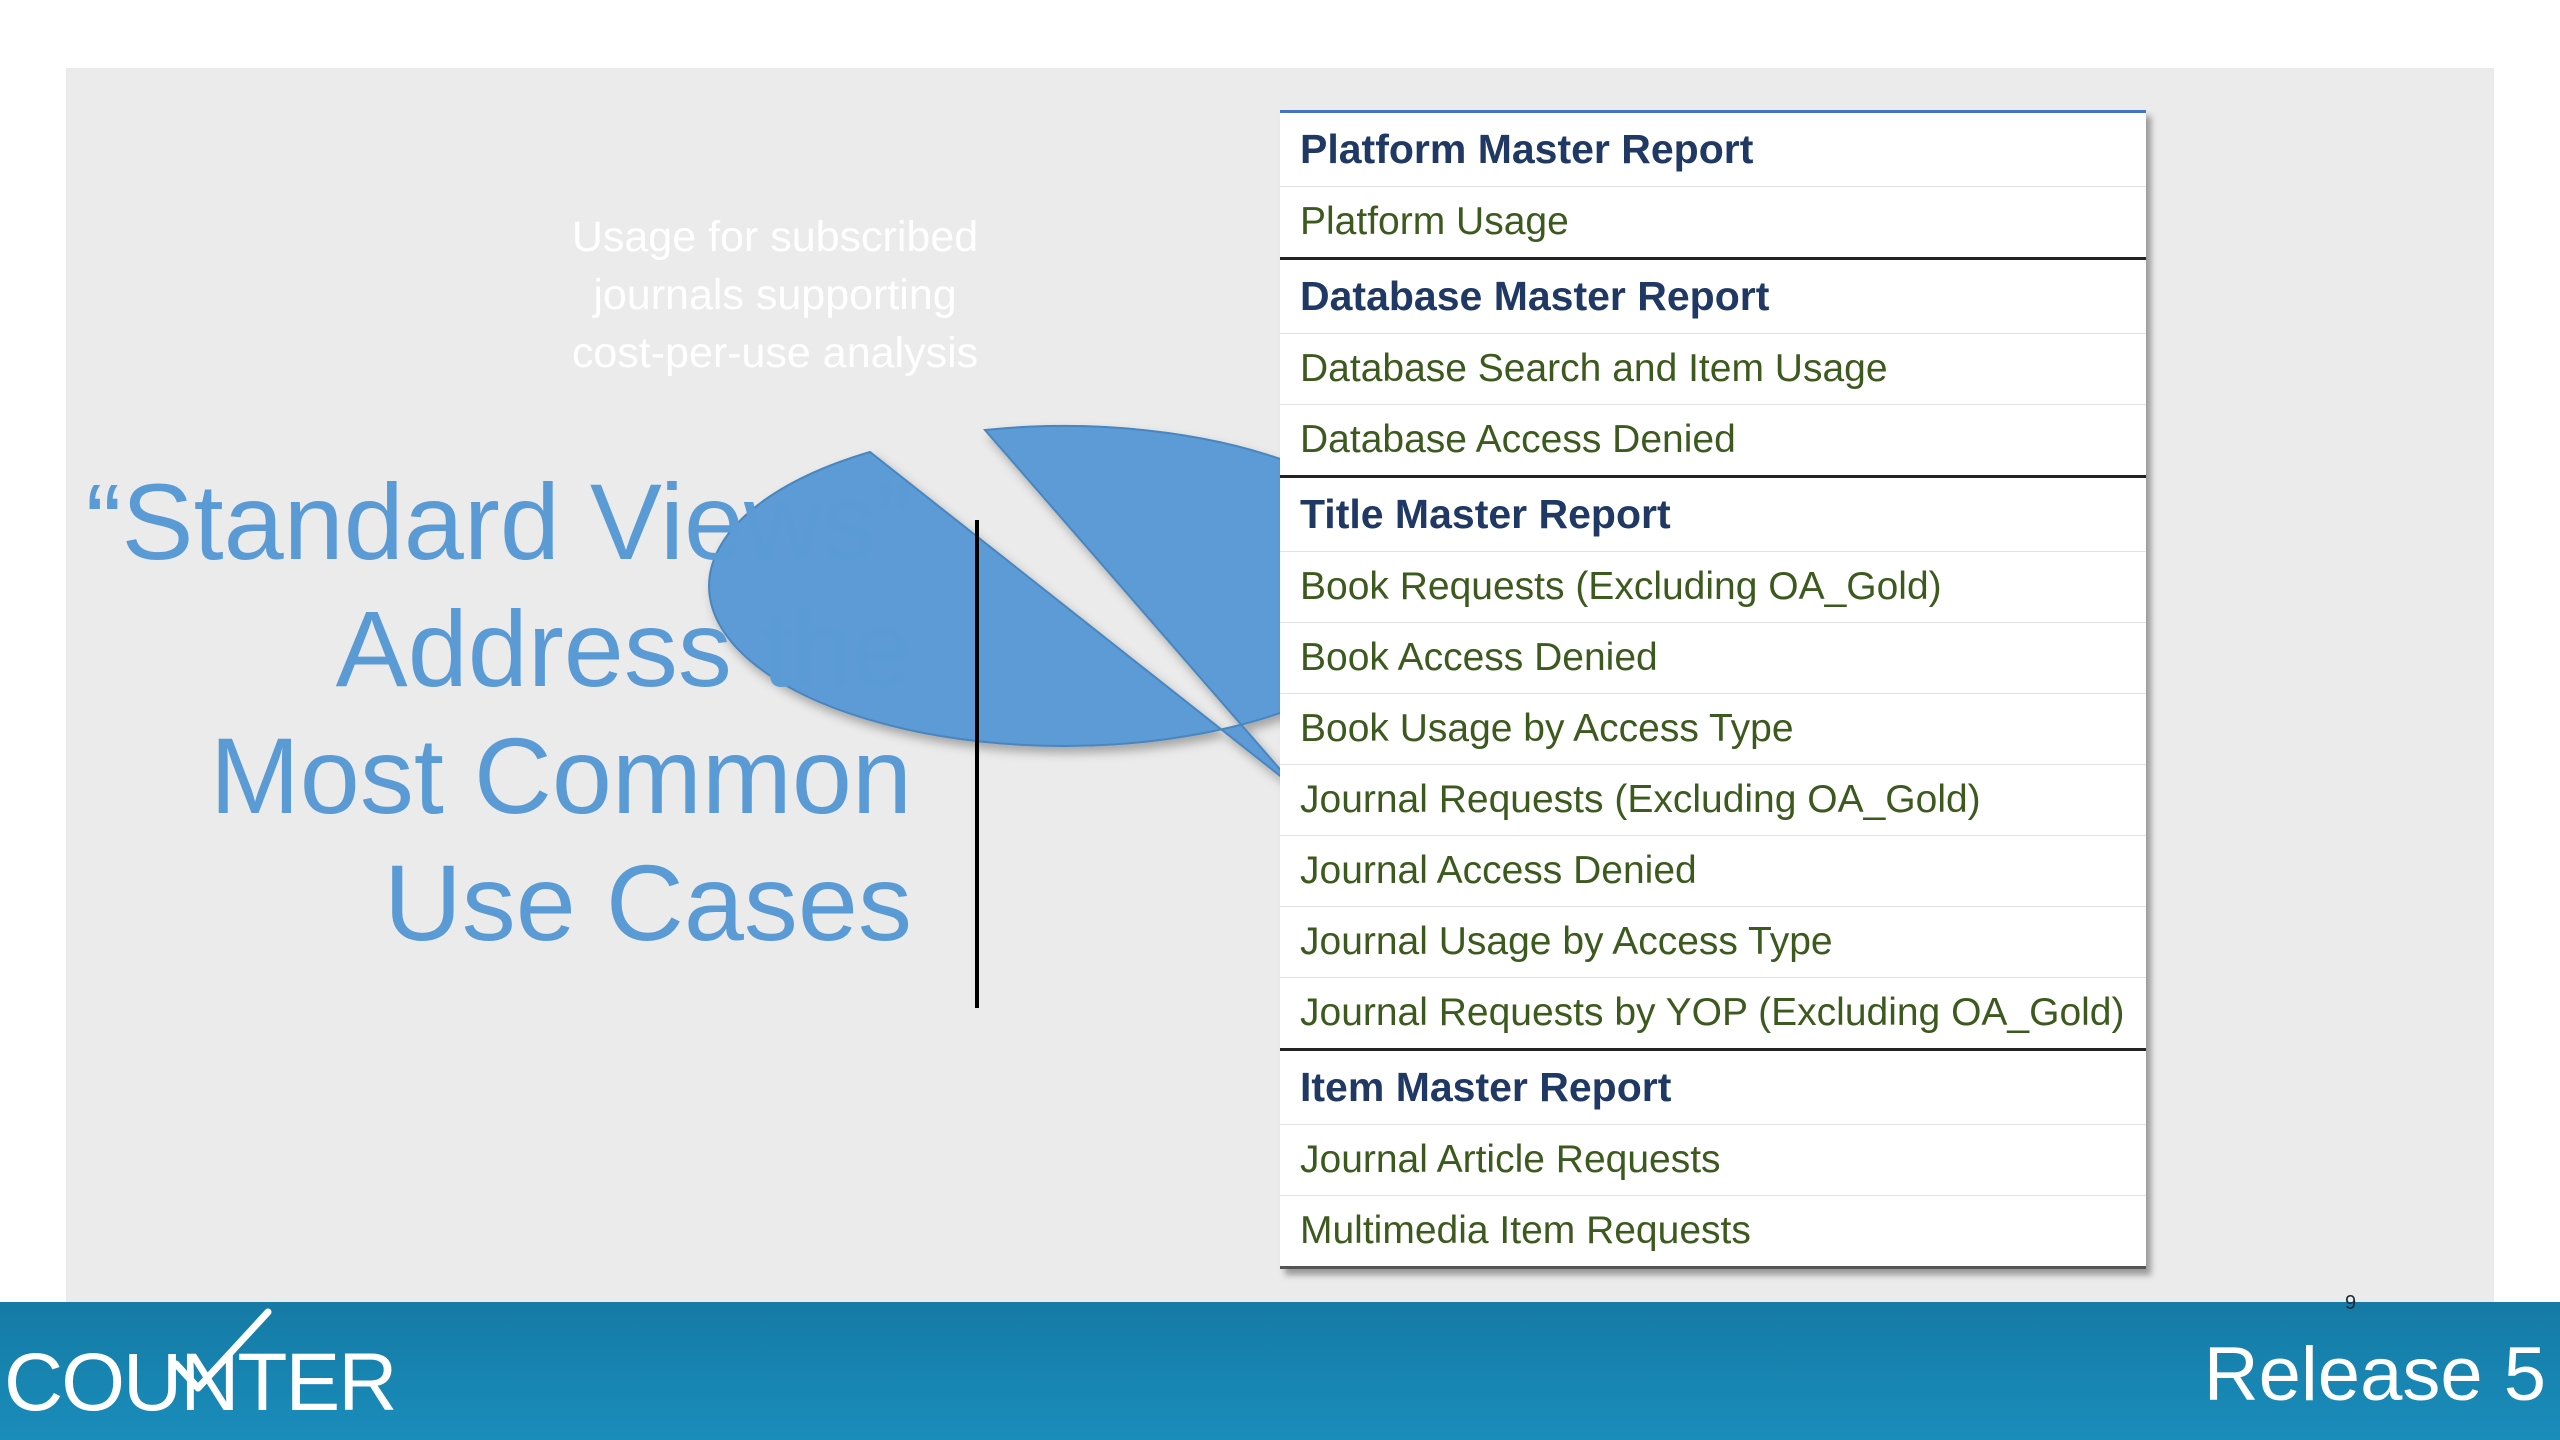 This screenshot has width=2560, height=1440. What do you see at coordinates (498, 521) in the screenshot?
I see `slide-title-line: “Standard Views”` at bounding box center [498, 521].